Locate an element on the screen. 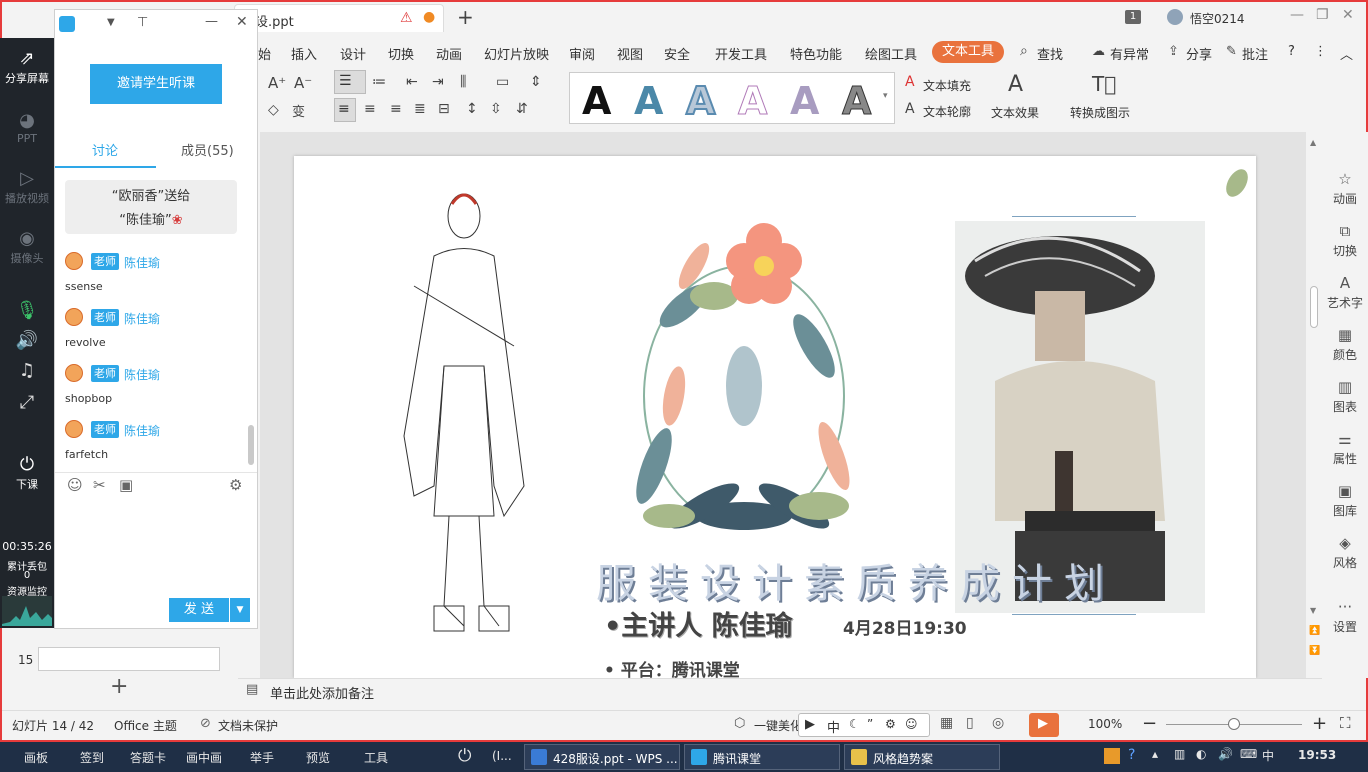 The image size is (1368, 772). phonetic-icon: 变 is located at coordinates (298, 110).